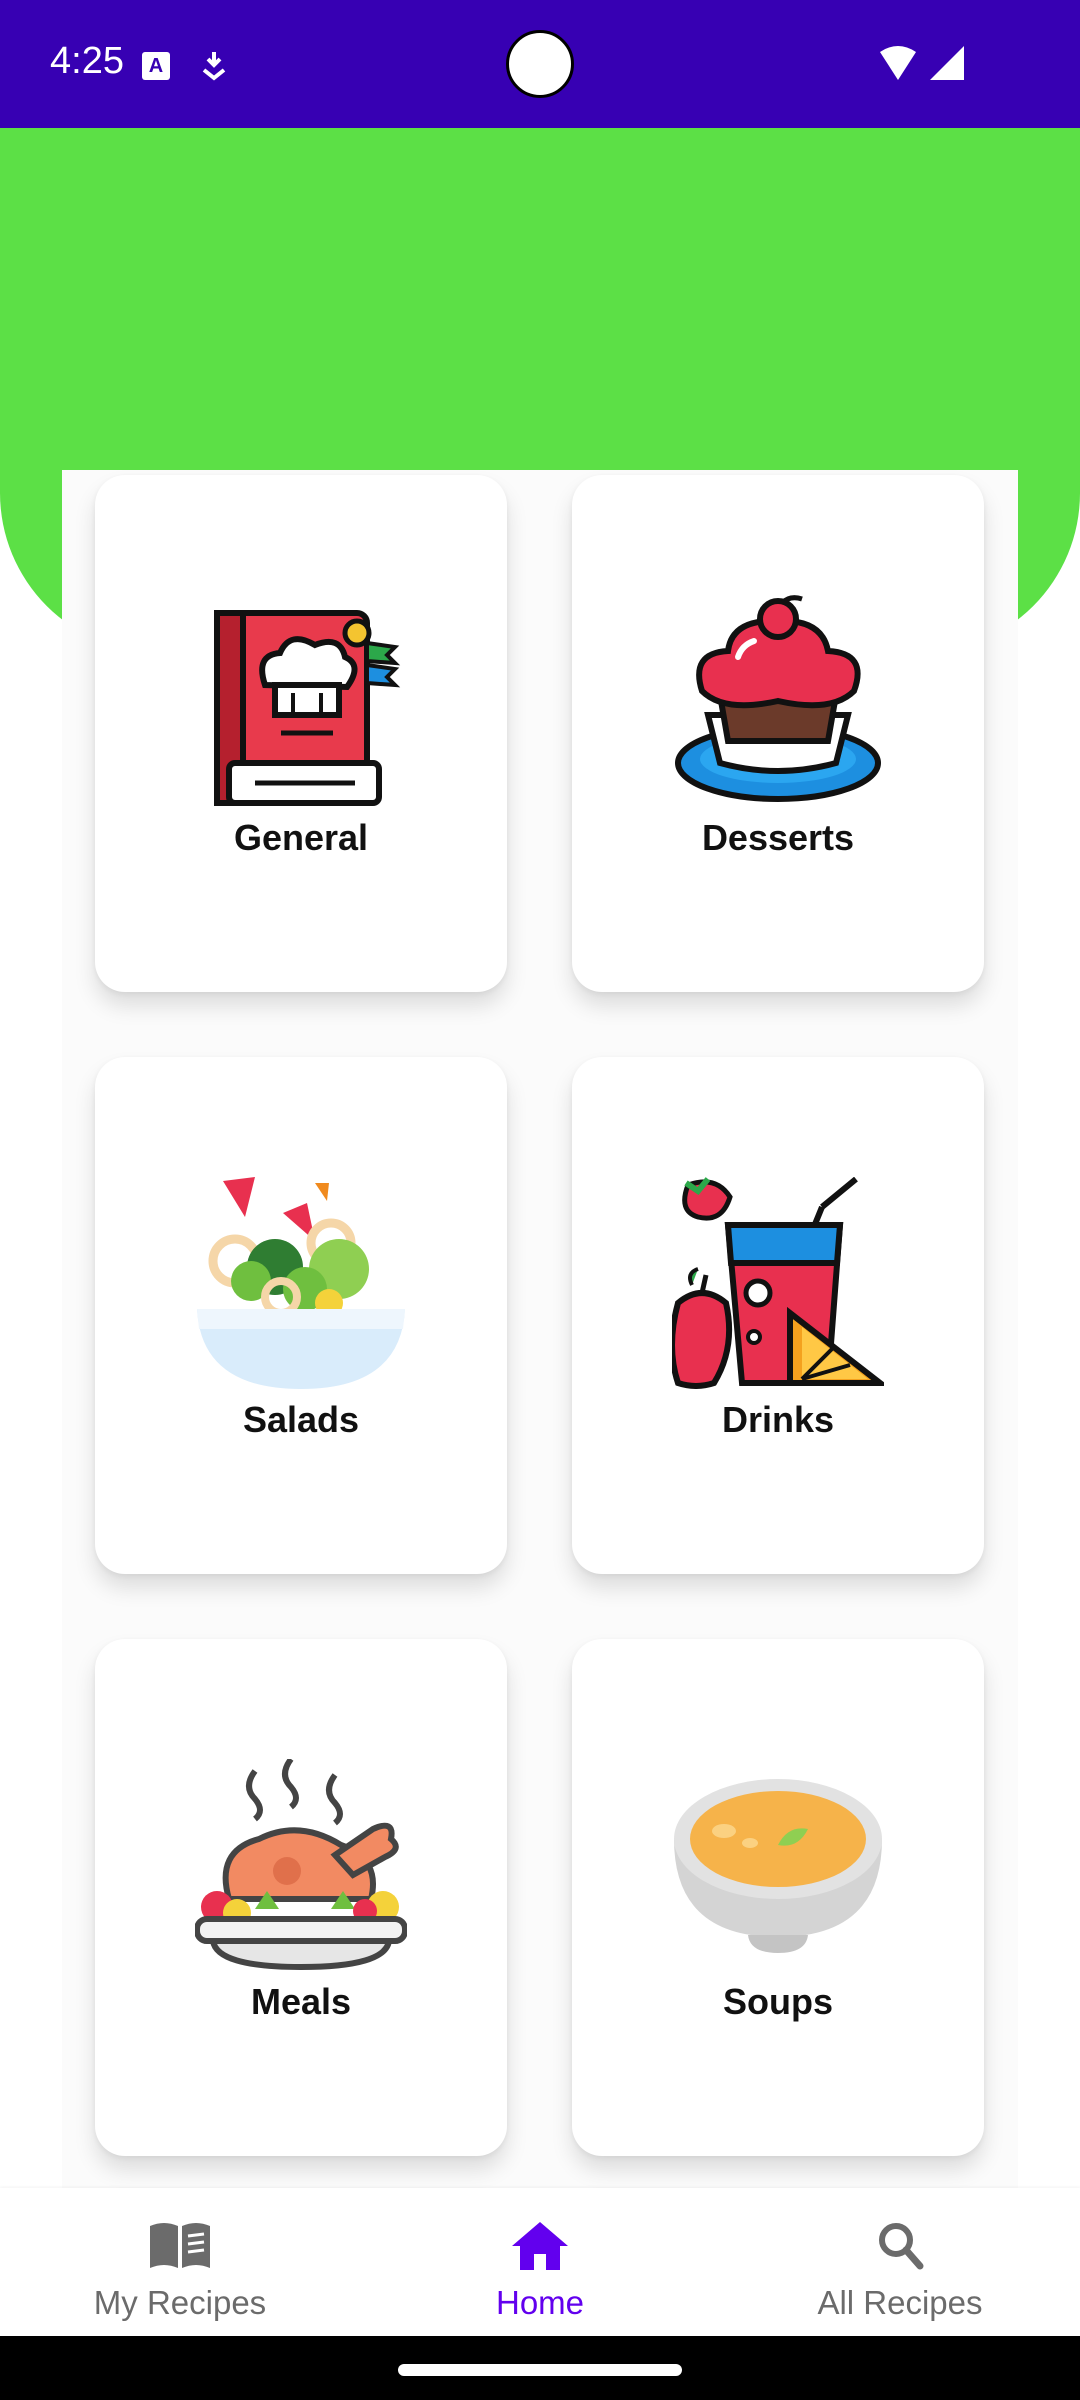  What do you see at coordinates (922, 63) in the screenshot?
I see `wifi-icon` at bounding box center [922, 63].